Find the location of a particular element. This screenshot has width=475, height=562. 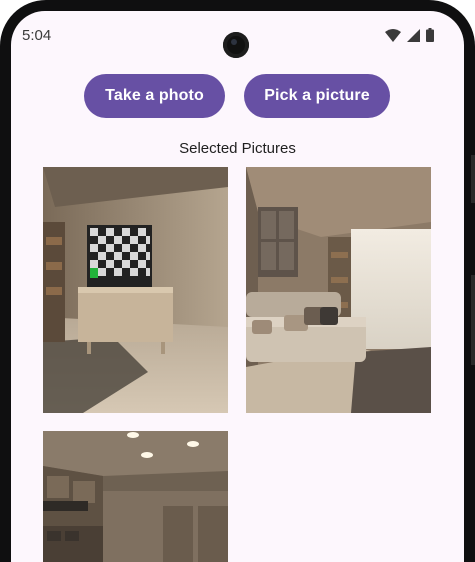

status-icons is located at coordinates (409, 35).